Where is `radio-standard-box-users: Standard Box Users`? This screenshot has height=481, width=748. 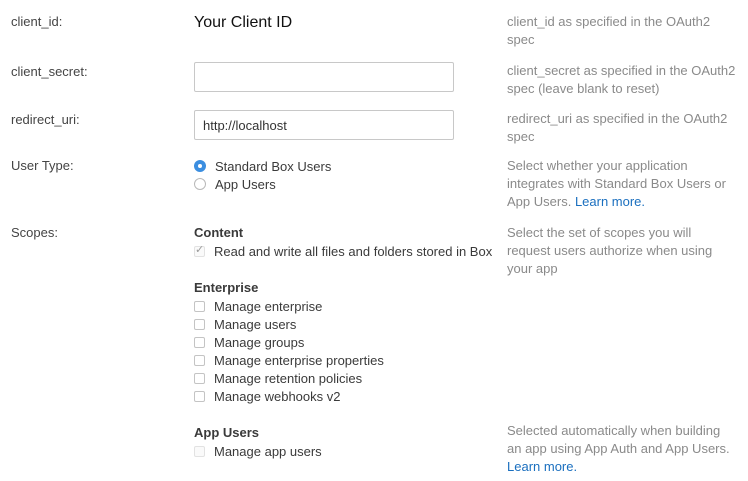
radio-standard-box-users: Standard Box Users is located at coordinates (262, 166).